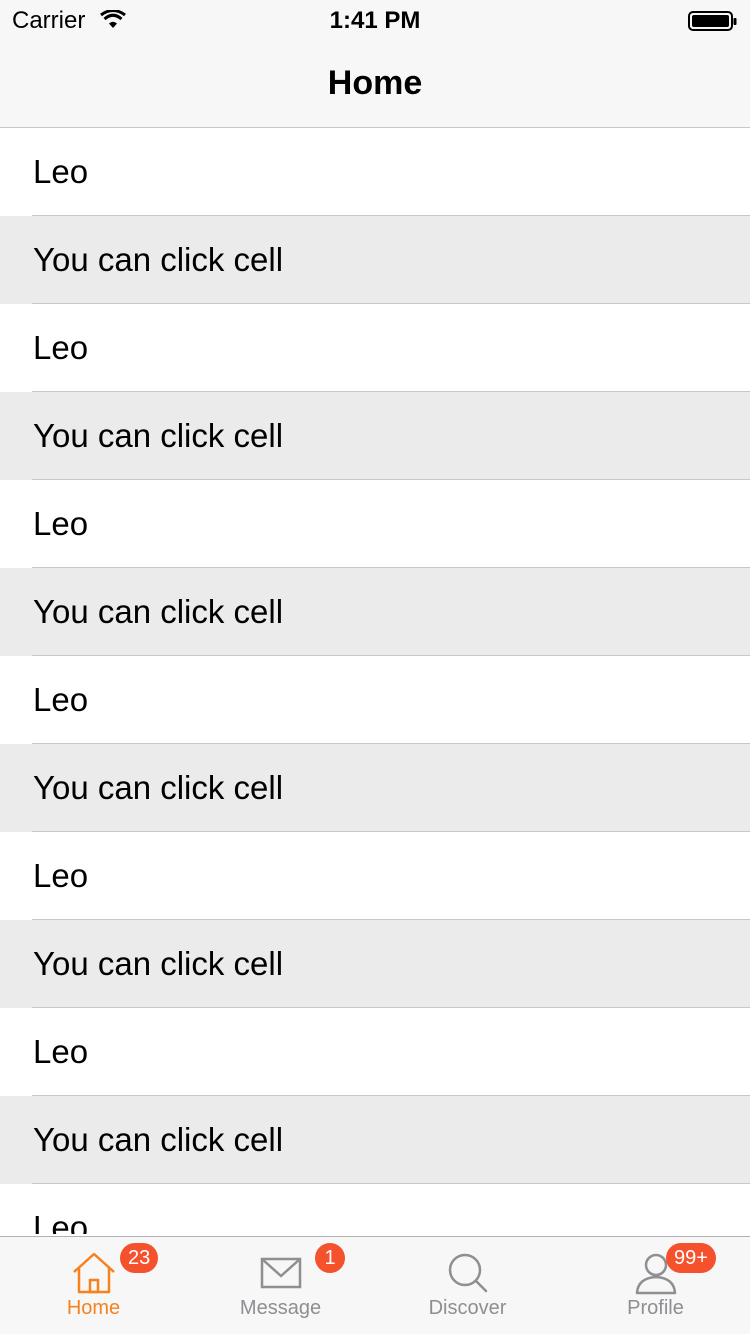  Describe the element at coordinates (280, 1308) in the screenshot. I see `tab-label: Message` at that location.